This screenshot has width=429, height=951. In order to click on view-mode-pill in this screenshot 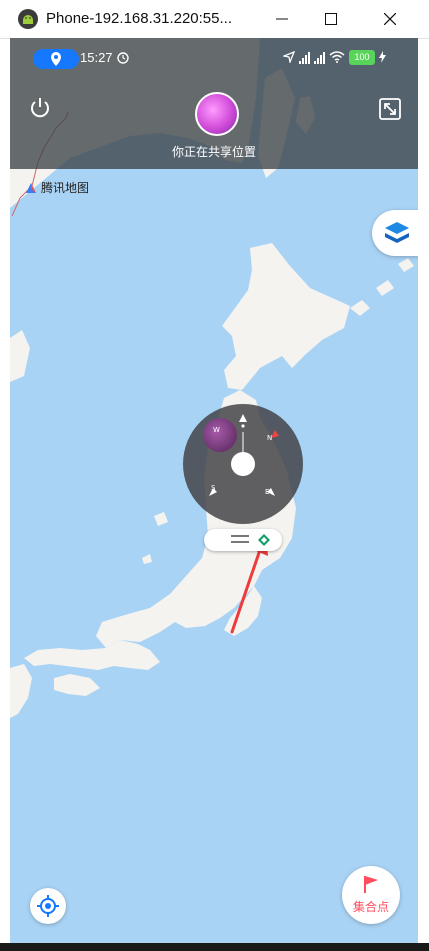, I will do `click(243, 540)`.